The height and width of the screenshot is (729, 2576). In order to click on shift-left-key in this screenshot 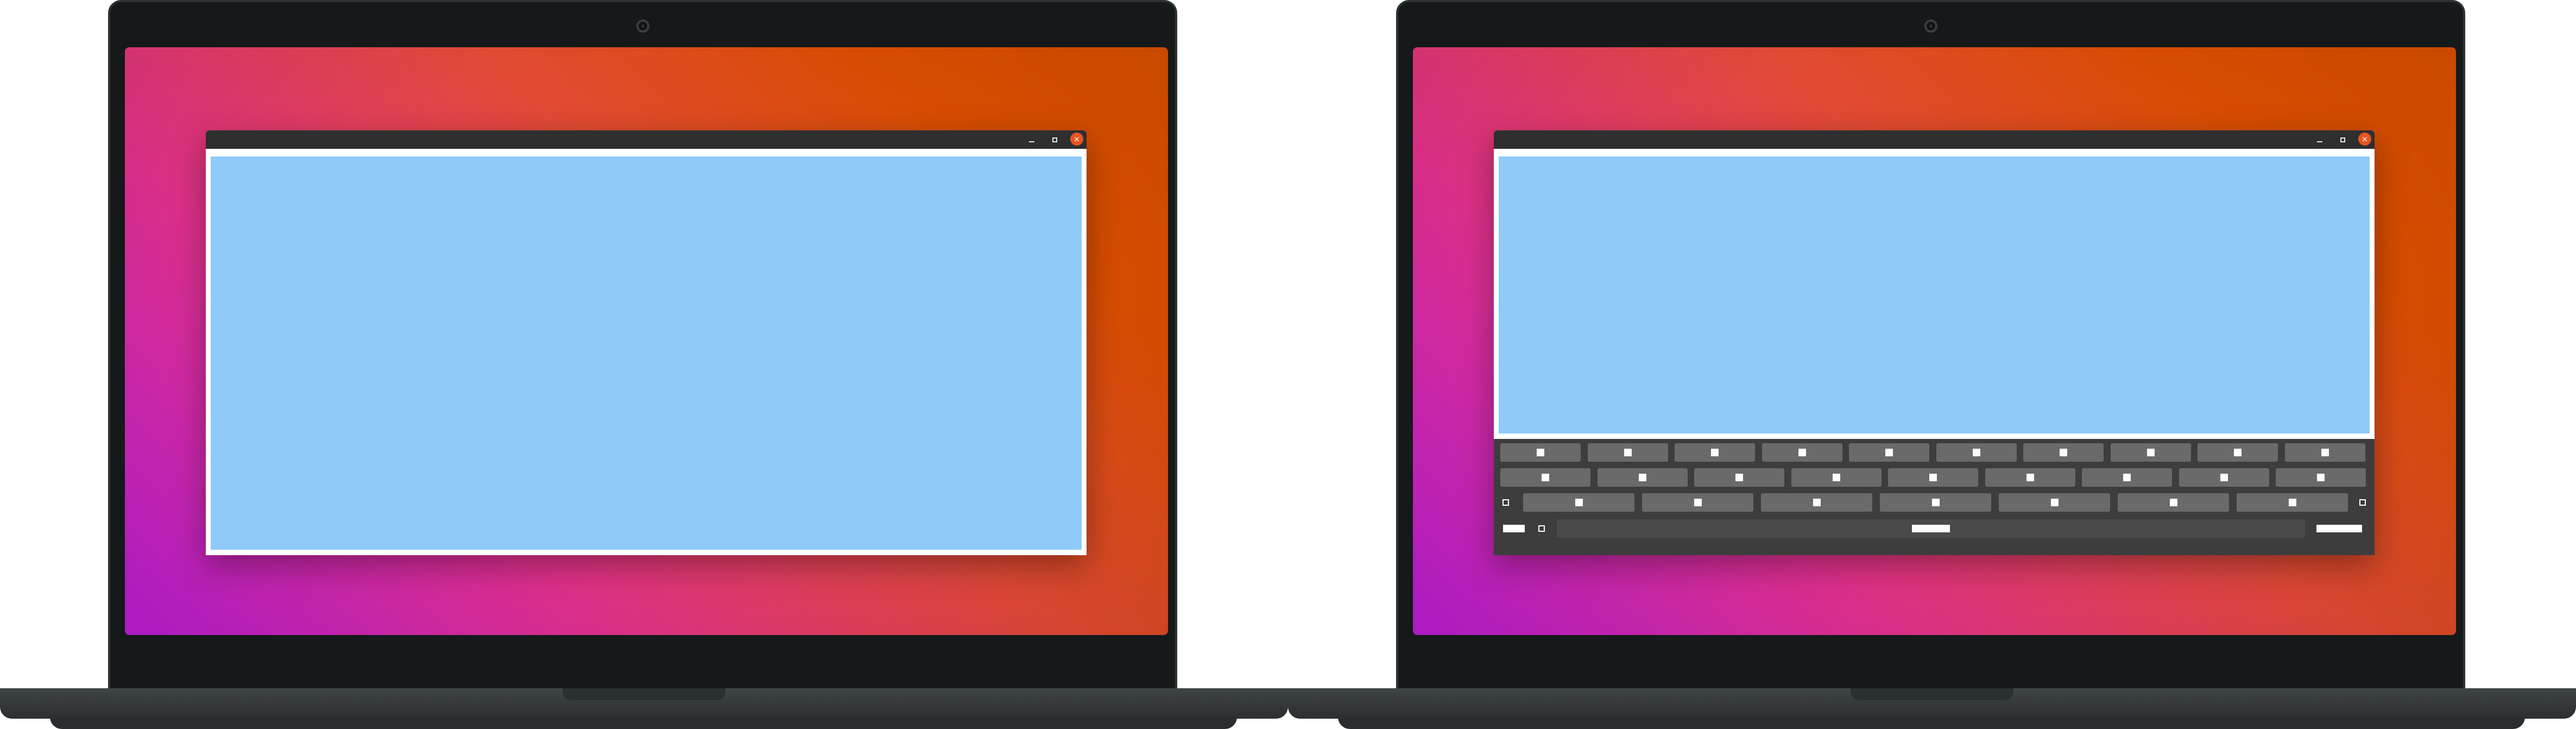, I will do `click(1505, 502)`.